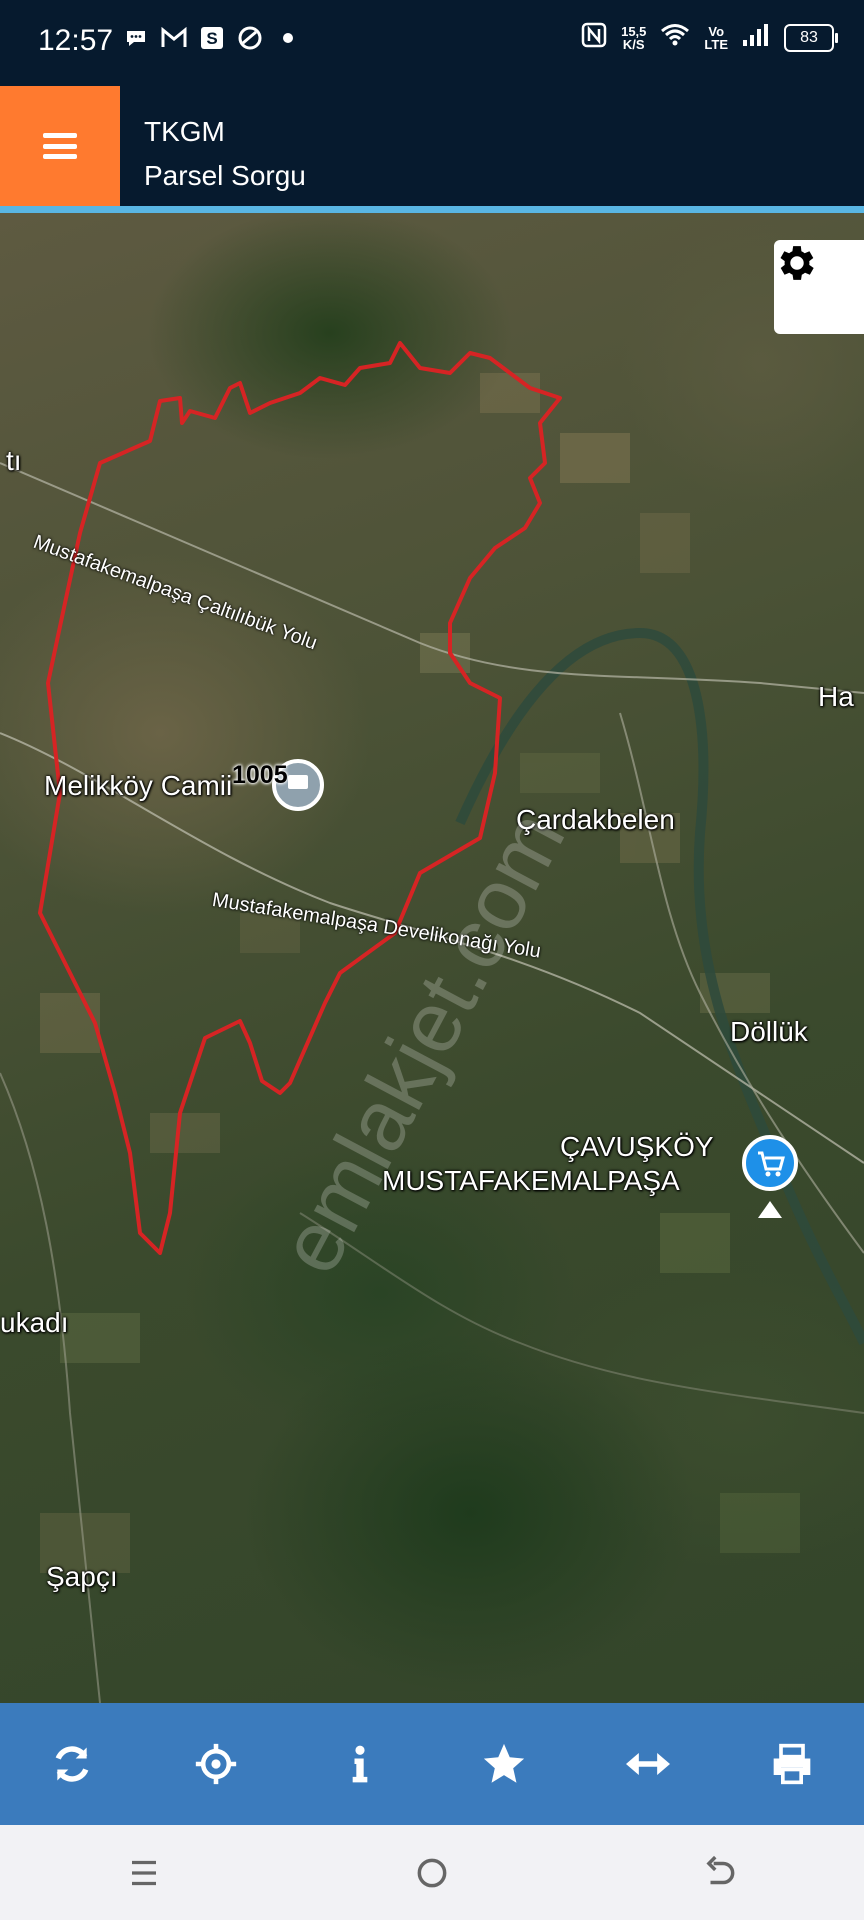 The image size is (864, 1920). I want to click on chat-icon, so click(136, 38).